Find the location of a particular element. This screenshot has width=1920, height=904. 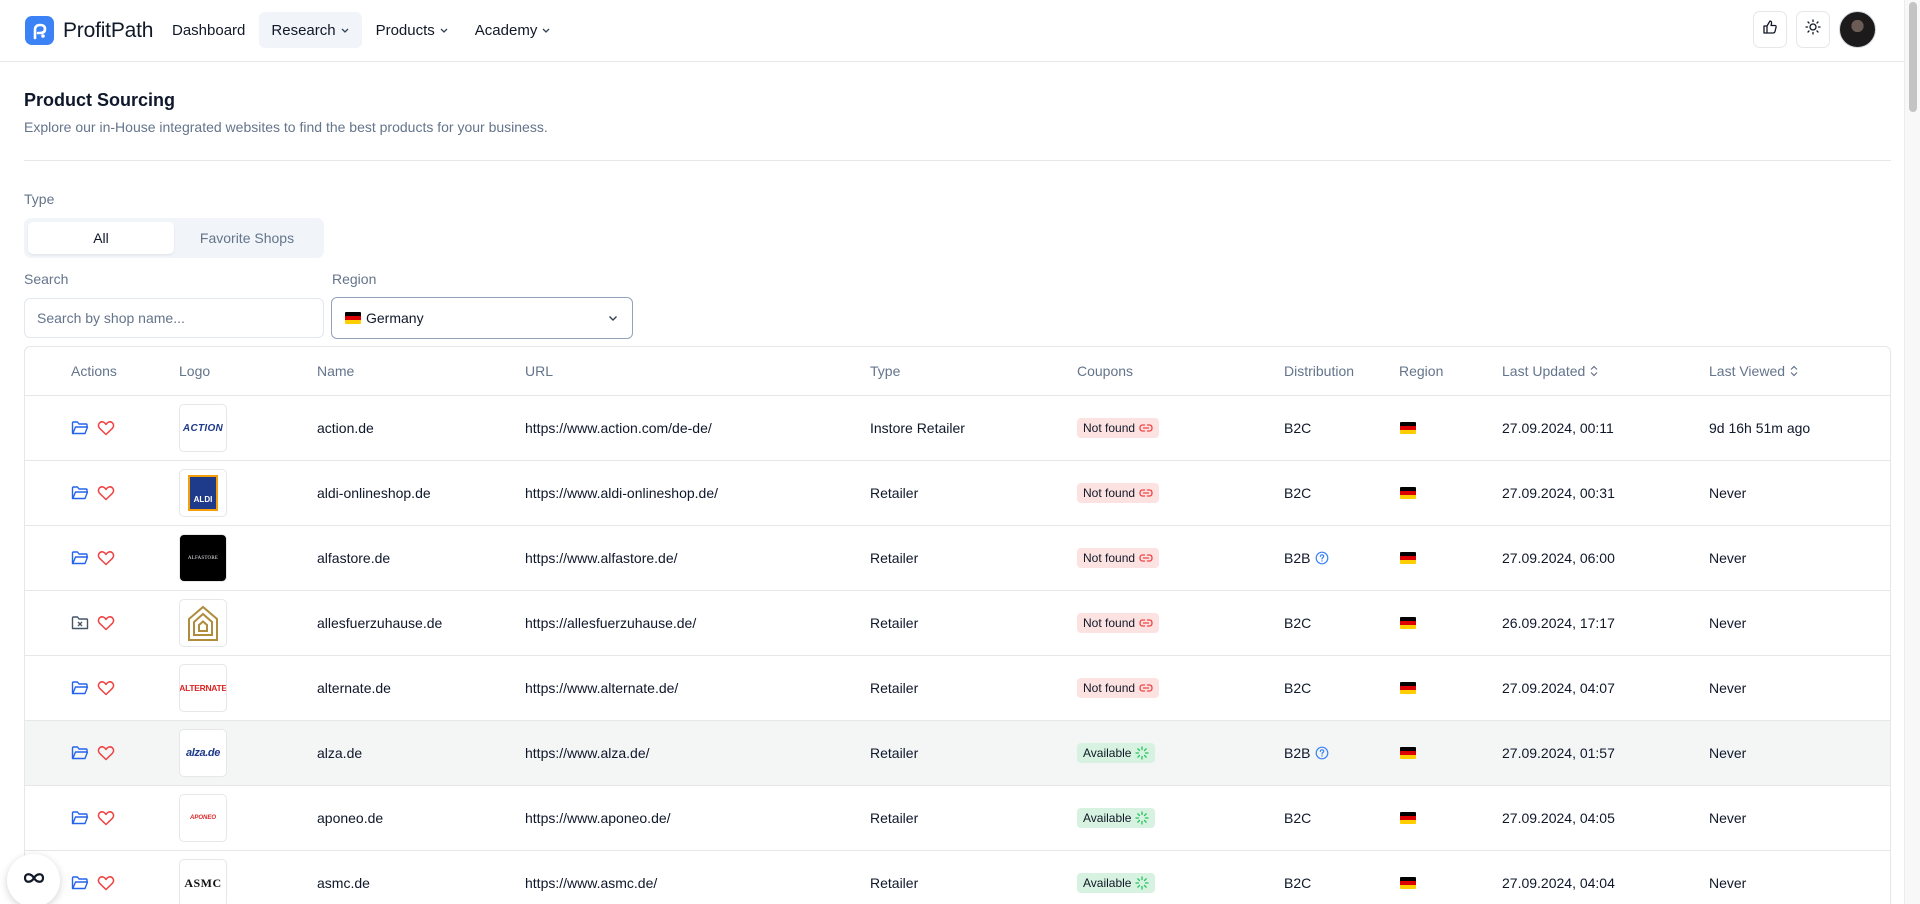

nav-dashboard: Dashboard is located at coordinates (208, 30).